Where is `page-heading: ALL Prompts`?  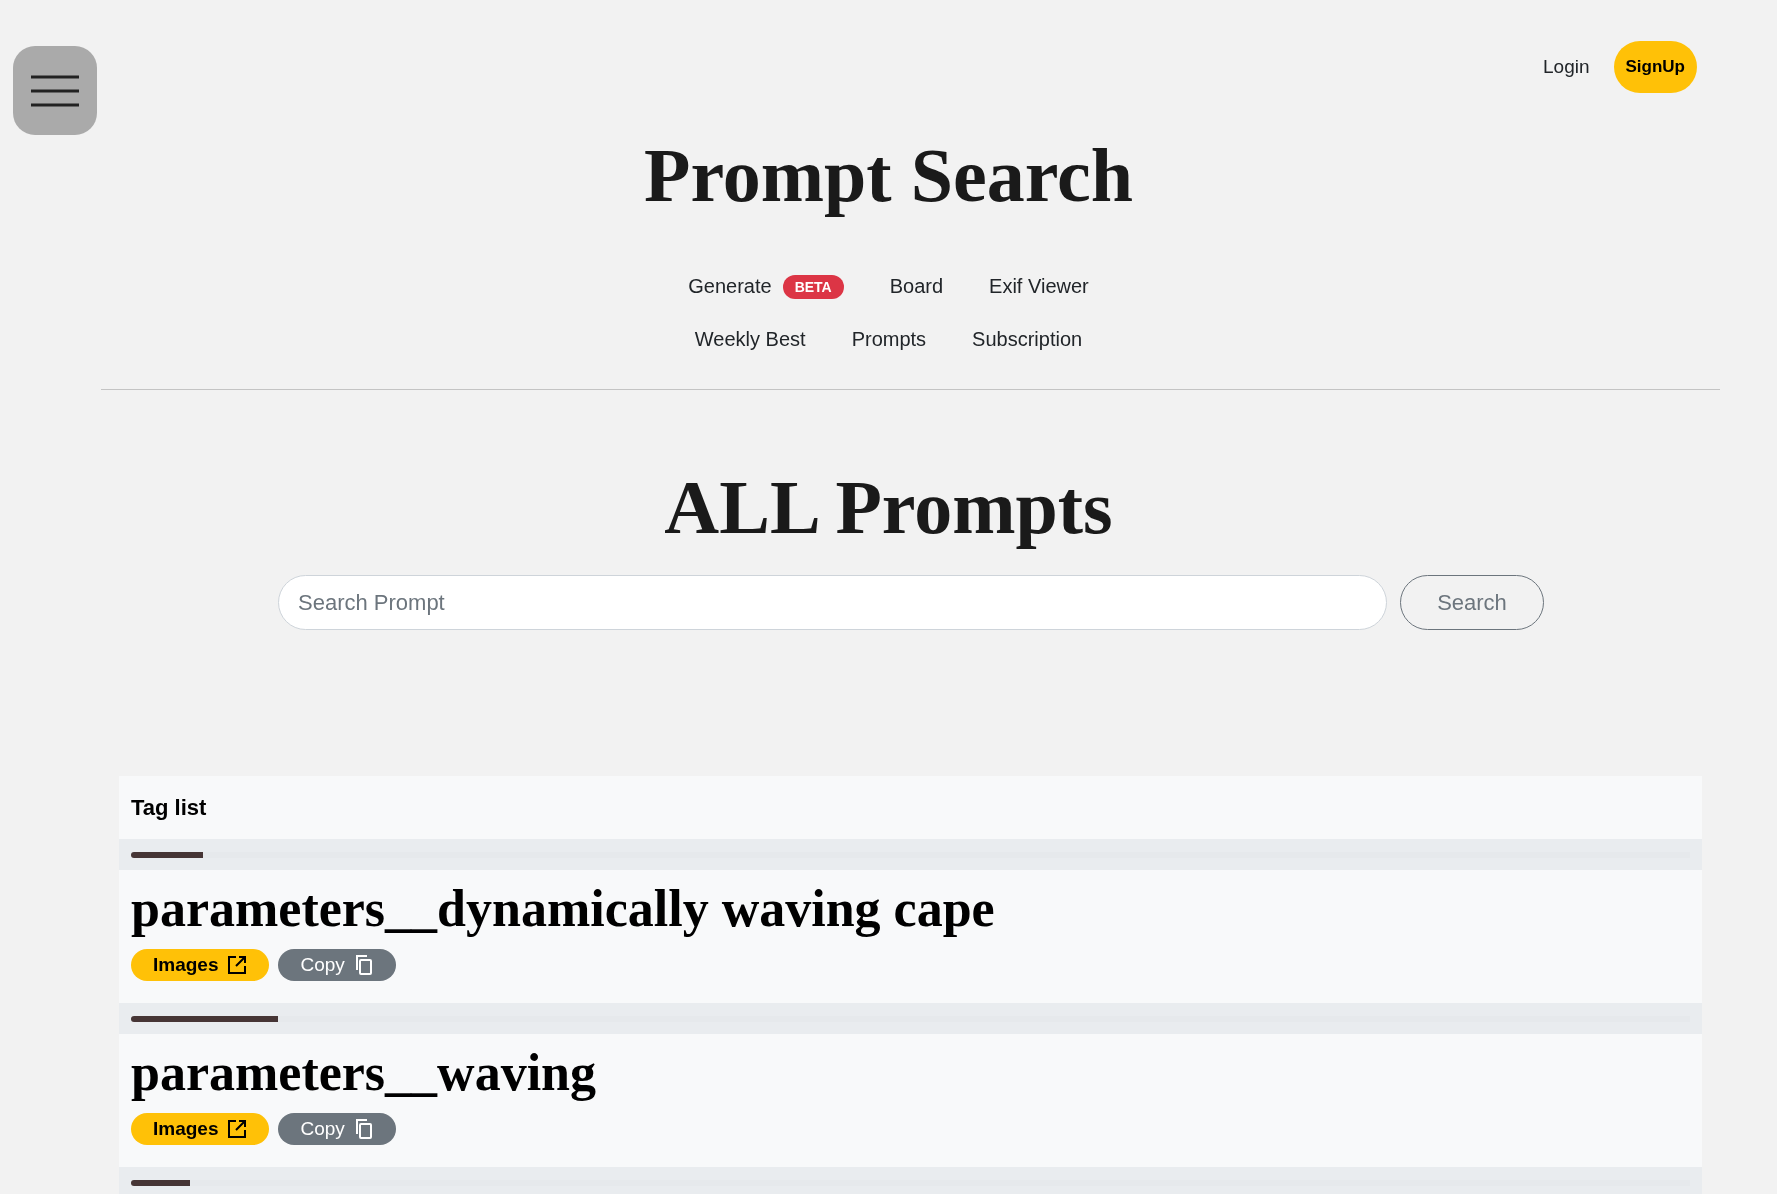
page-heading: ALL Prompts is located at coordinates (888, 508).